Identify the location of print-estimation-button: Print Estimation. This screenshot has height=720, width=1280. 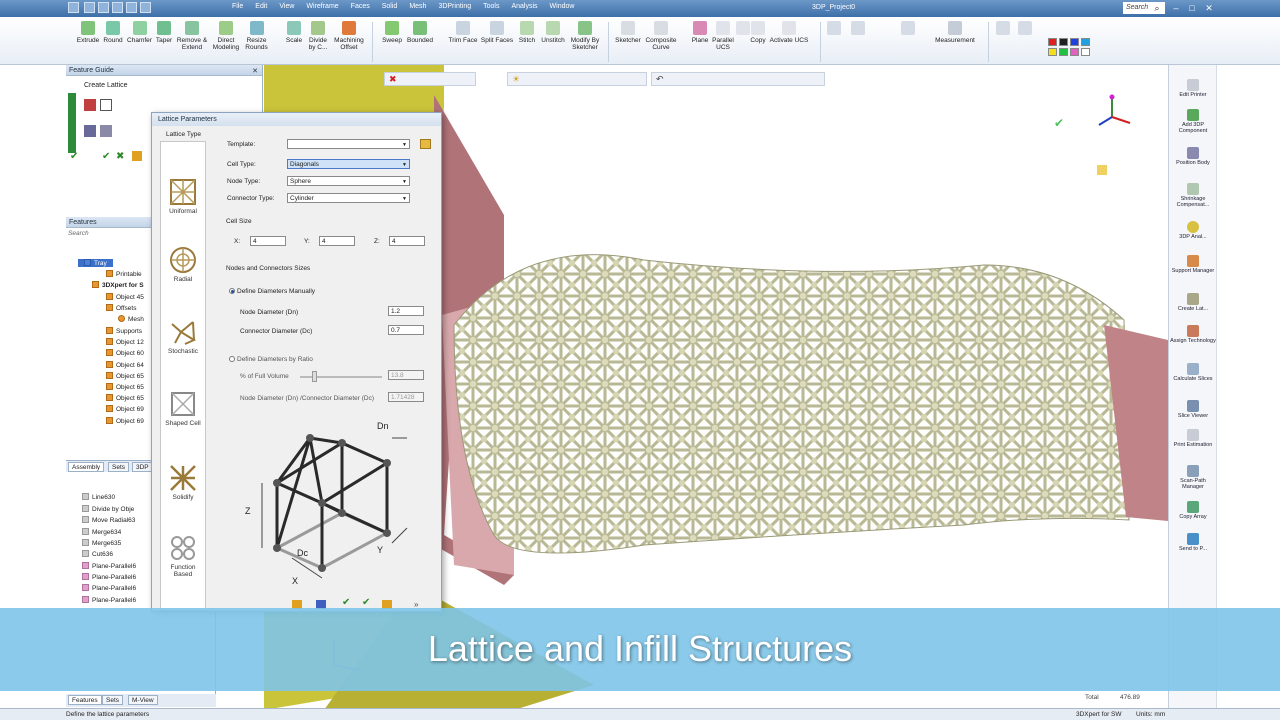
(1193, 438).